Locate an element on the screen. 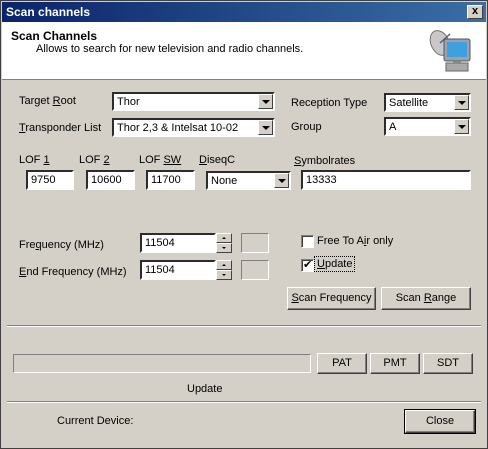 Image resolution: width=488 pixels, height=449 pixels. current-device-label: Current Device: is located at coordinates (95, 421).